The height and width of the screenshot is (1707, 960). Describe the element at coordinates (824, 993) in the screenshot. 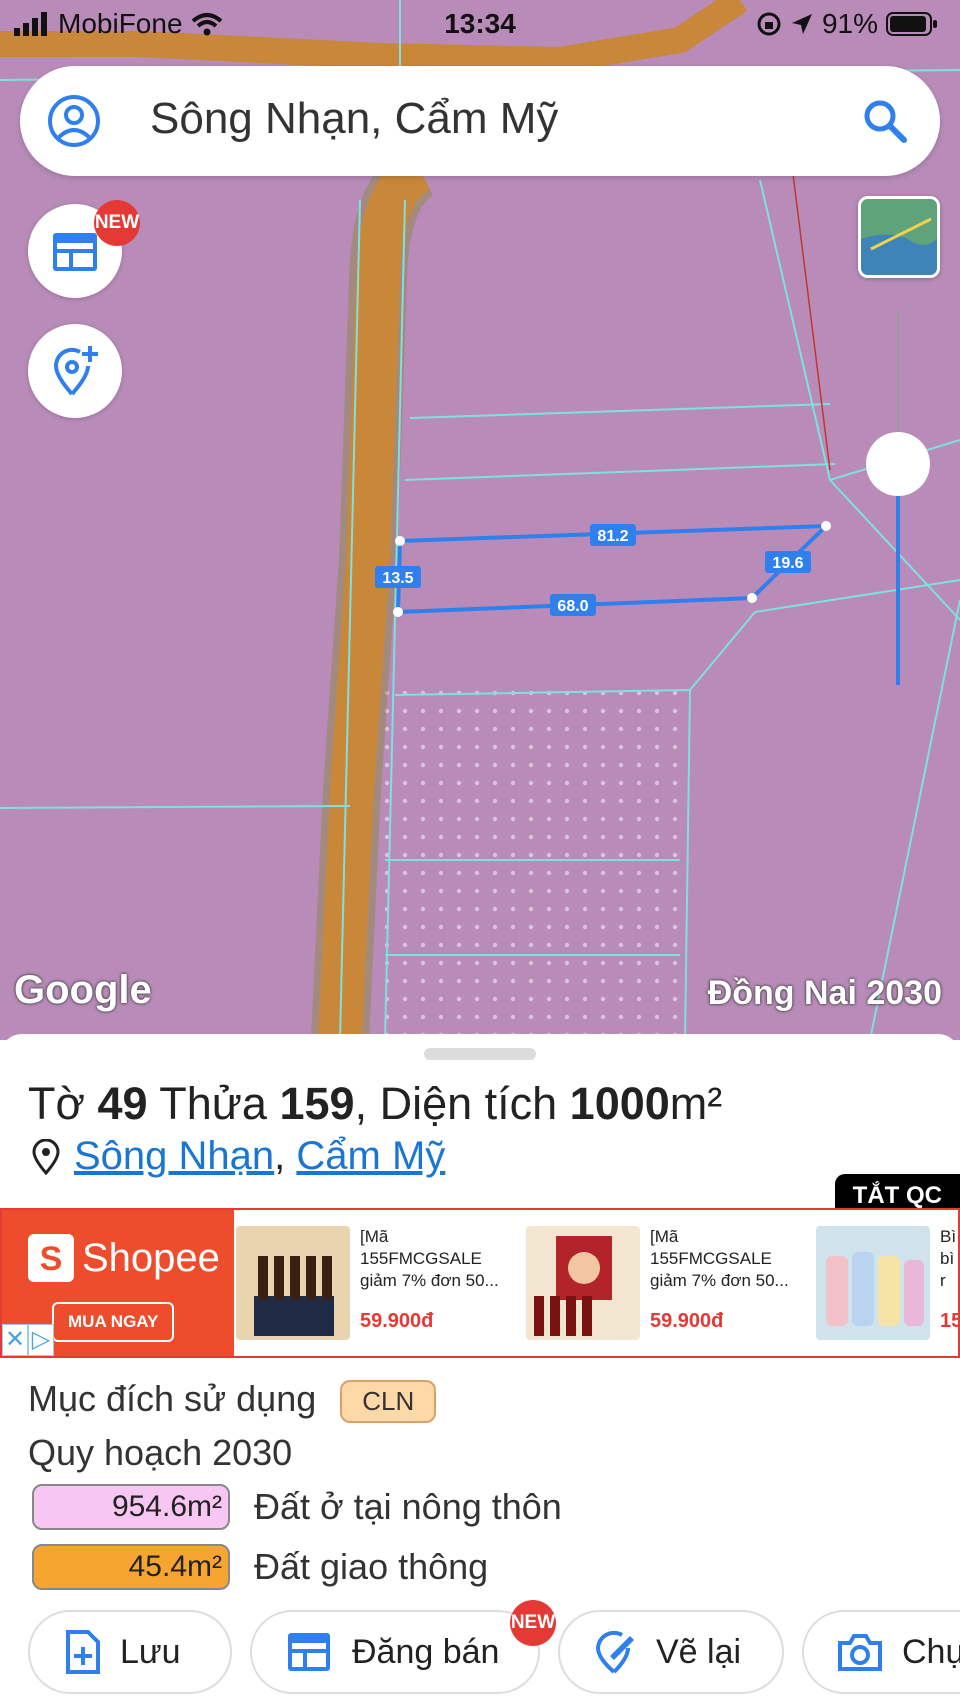

I see `map-layer-label: Đồng Nai 2030` at that location.